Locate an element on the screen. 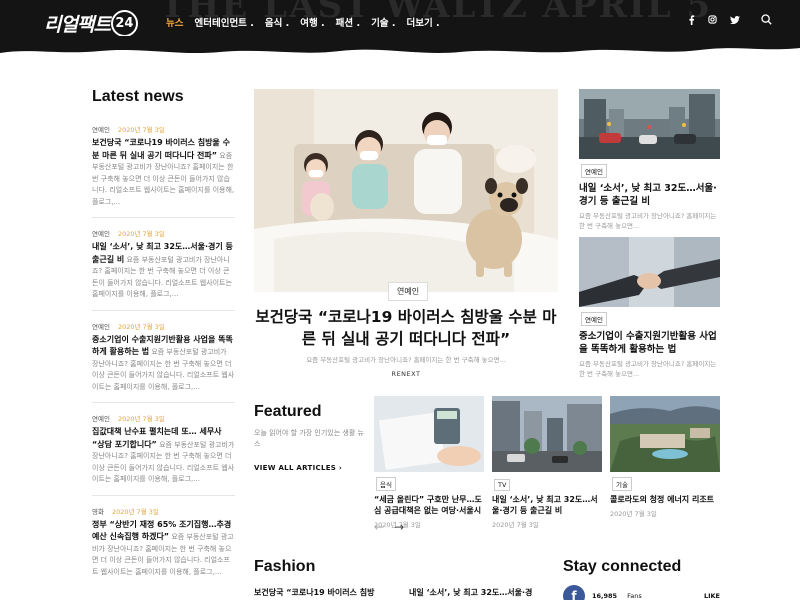 The width and height of the screenshot is (800, 600). logo-text: 리얼팩트 is located at coordinates (77, 24).